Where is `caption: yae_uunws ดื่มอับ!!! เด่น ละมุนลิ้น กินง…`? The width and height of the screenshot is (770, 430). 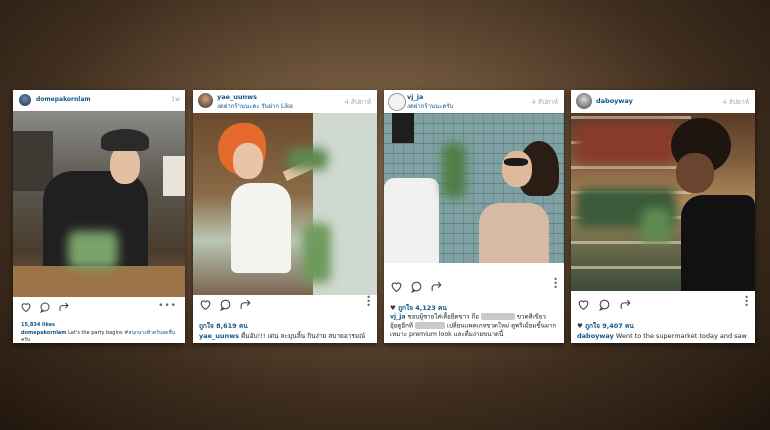
caption: yae_uunws ดื่มอับ!!! เด่น ละมุนลิ้น กินง… is located at coordinates (287, 336).